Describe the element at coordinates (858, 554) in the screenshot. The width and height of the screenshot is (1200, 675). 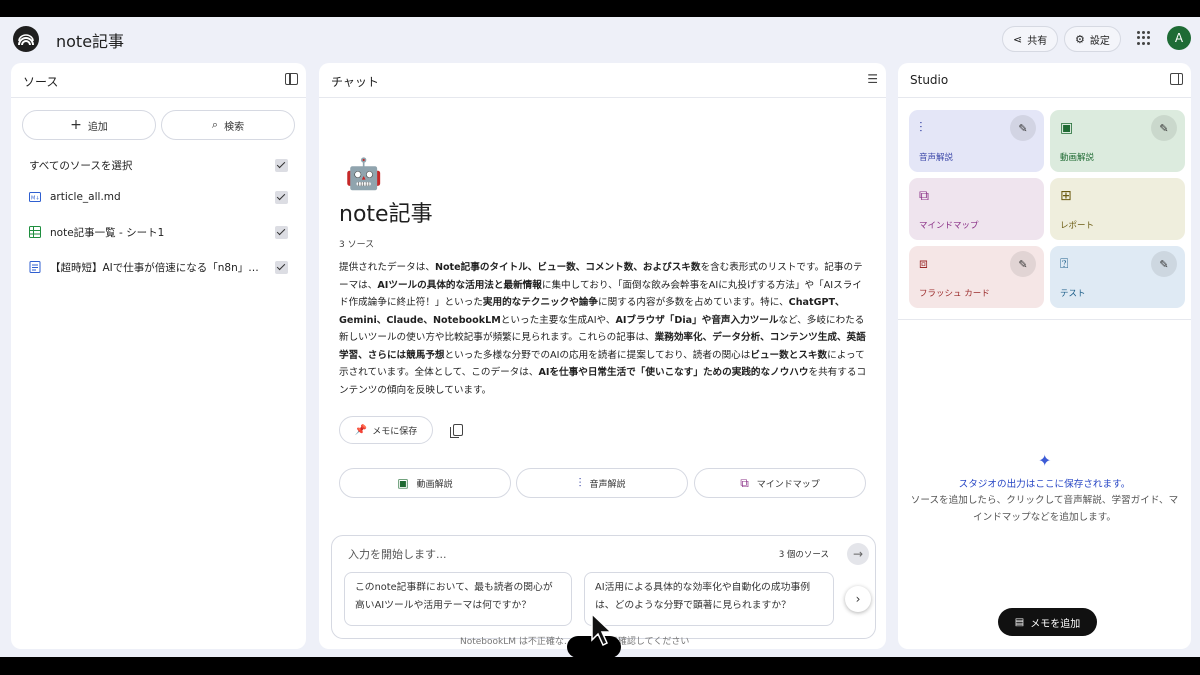
I see `send-arrow-icon: →` at that location.